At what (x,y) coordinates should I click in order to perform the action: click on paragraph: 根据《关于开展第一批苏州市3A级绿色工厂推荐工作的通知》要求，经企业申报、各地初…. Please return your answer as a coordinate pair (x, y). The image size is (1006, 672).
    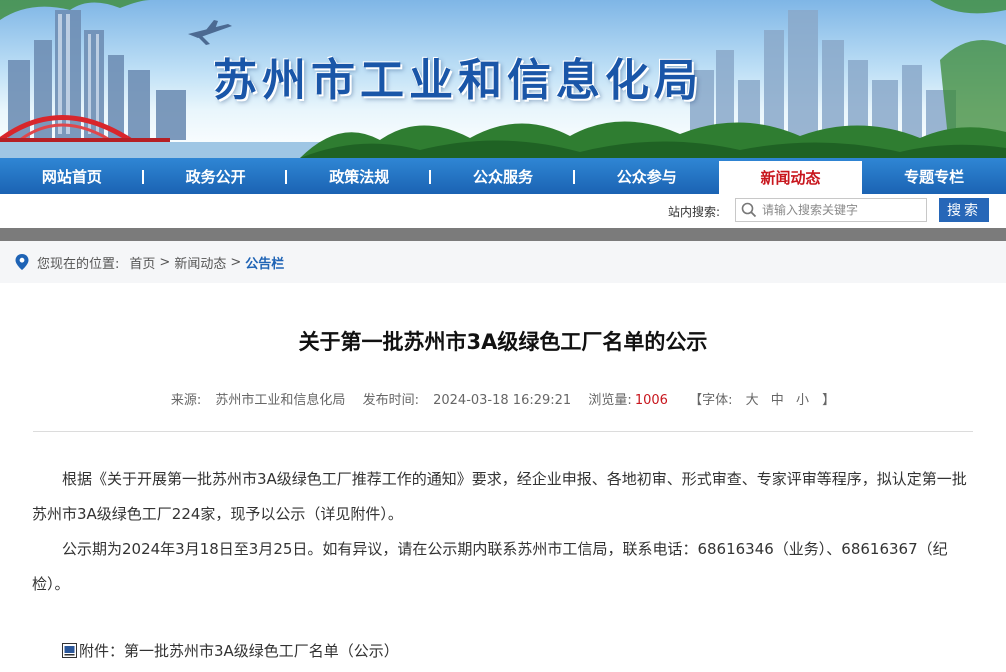
    Looking at the image, I should click on (499, 496).